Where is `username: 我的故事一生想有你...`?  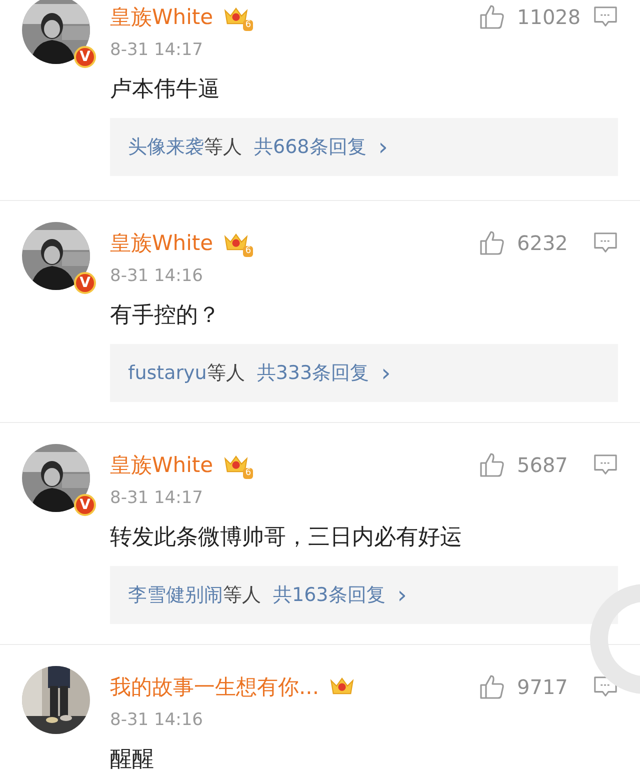
username: 我的故事一生想有你... is located at coordinates (215, 687).